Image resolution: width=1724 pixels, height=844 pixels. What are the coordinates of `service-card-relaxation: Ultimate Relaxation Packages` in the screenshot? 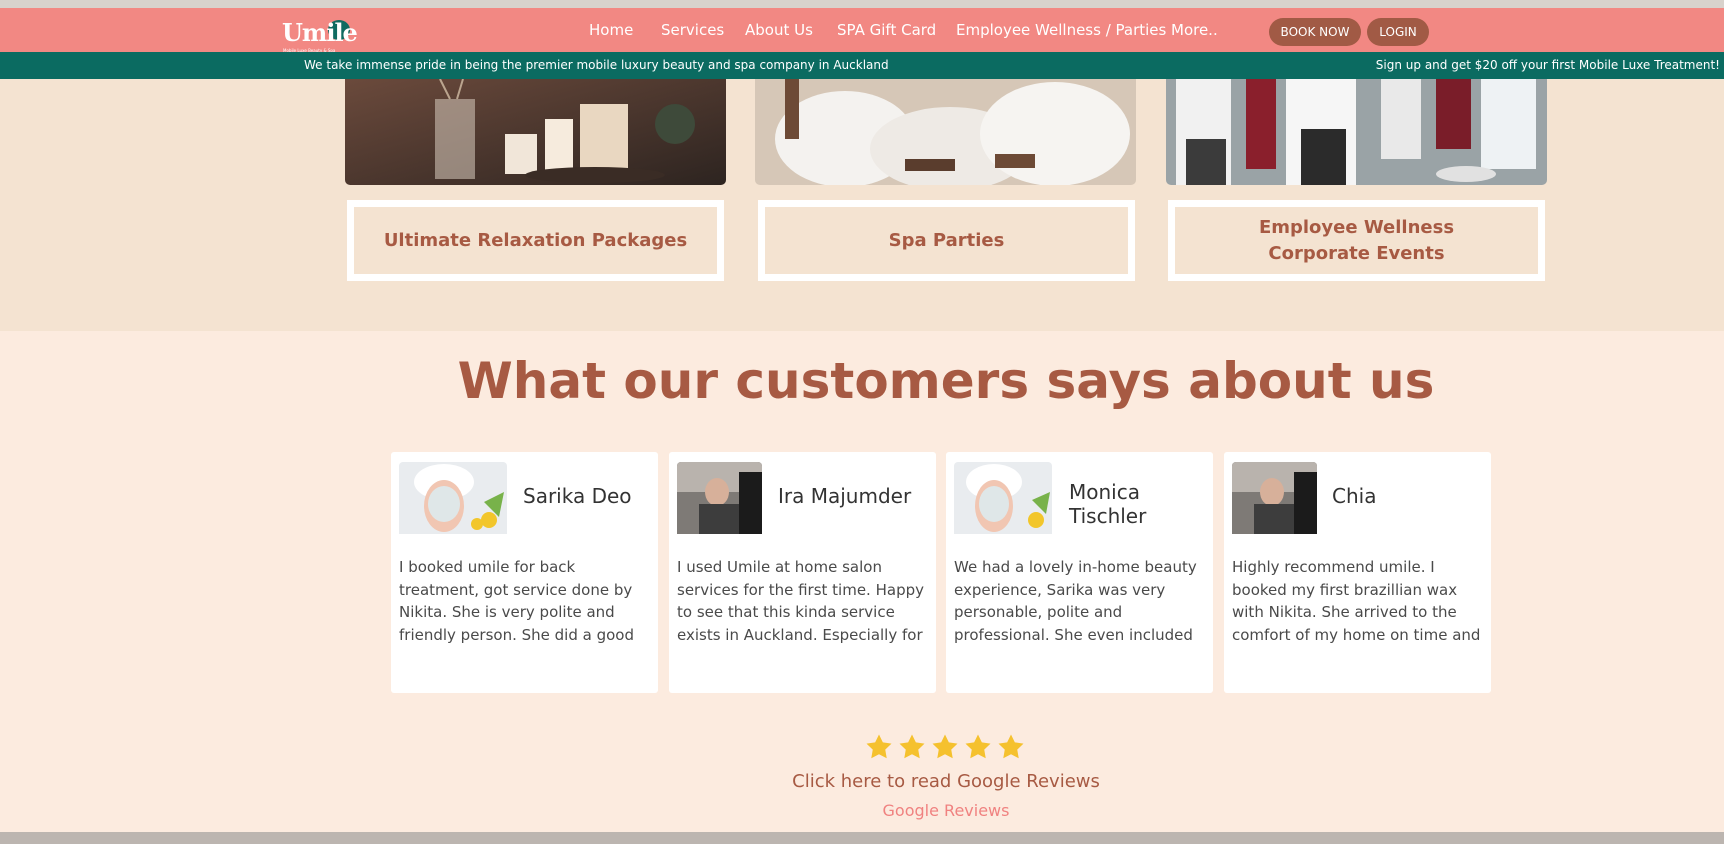 It's located at (535, 240).